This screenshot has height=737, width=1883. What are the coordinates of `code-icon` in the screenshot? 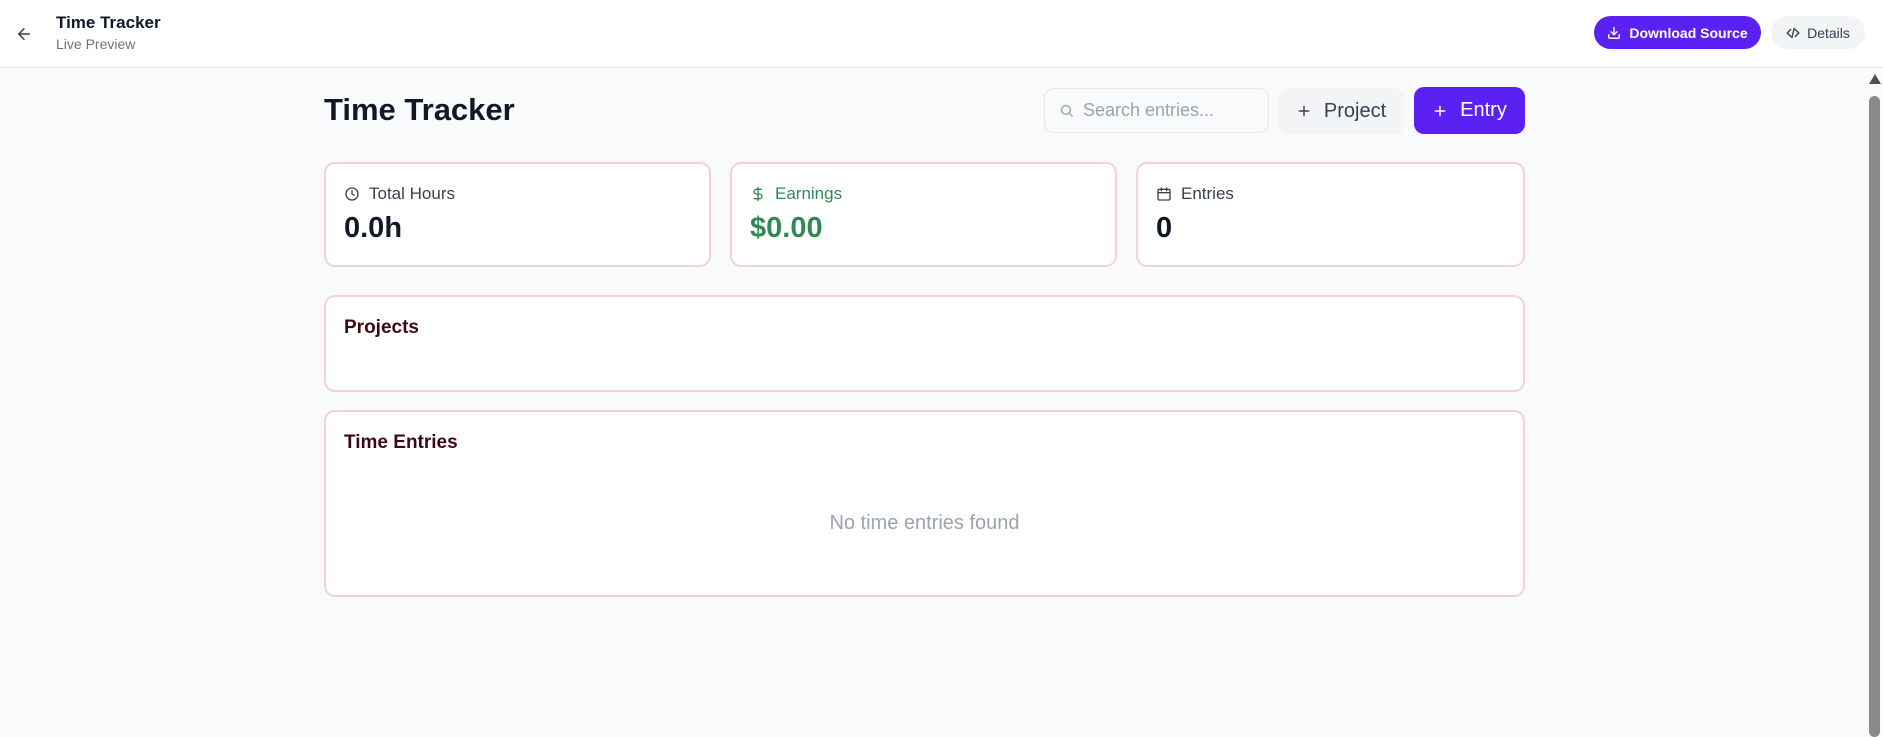 It's located at (1793, 32).